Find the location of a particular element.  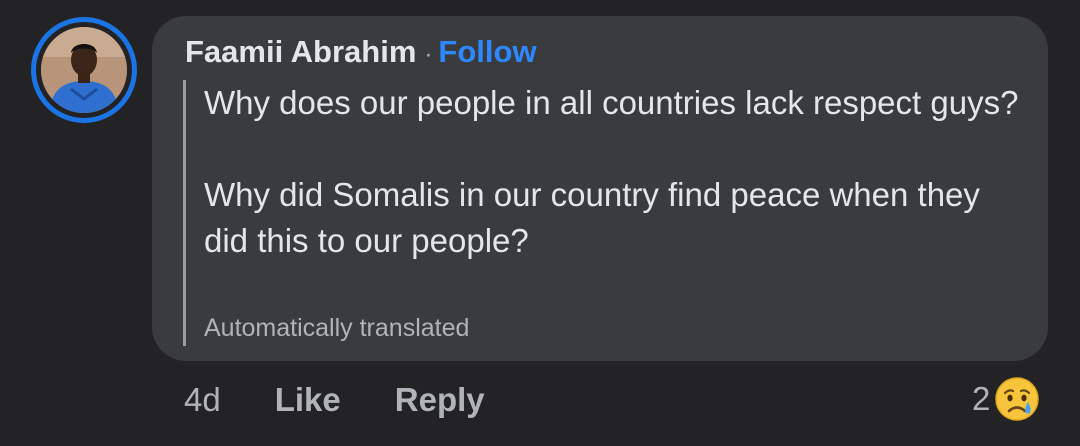

sad-face-with-tear-icon is located at coordinates (1017, 399).